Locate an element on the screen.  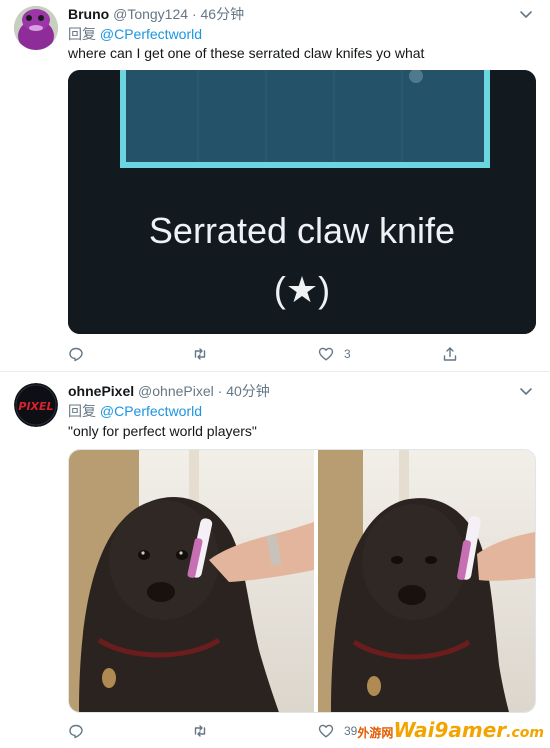
share-icon is located at coordinates (450, 354).